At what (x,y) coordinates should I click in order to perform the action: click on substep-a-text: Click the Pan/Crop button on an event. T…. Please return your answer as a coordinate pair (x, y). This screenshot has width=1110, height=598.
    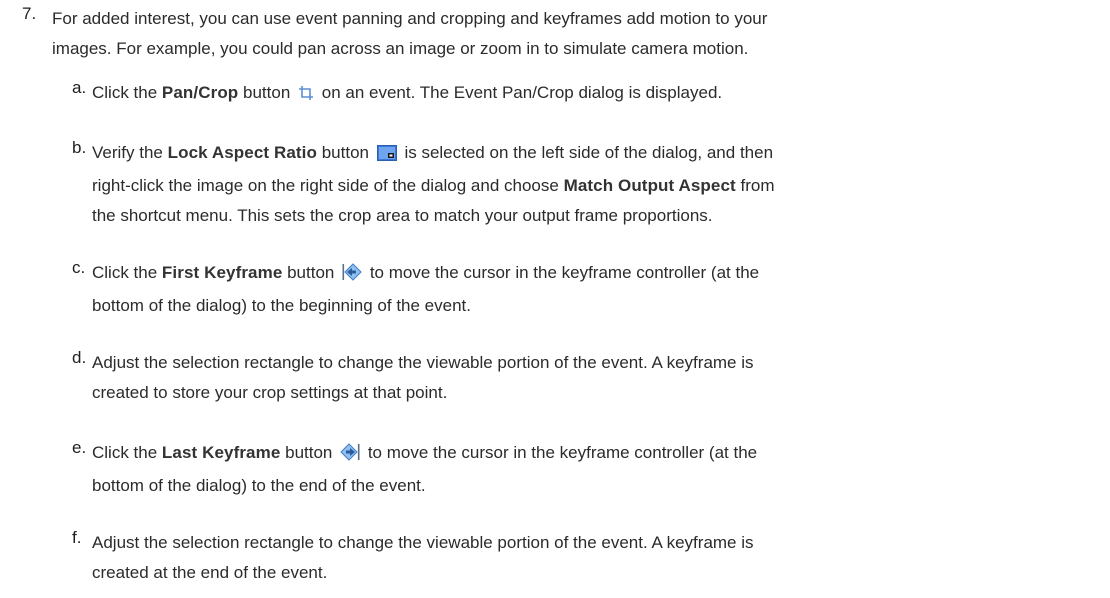
    Looking at the image, I should click on (594, 94).